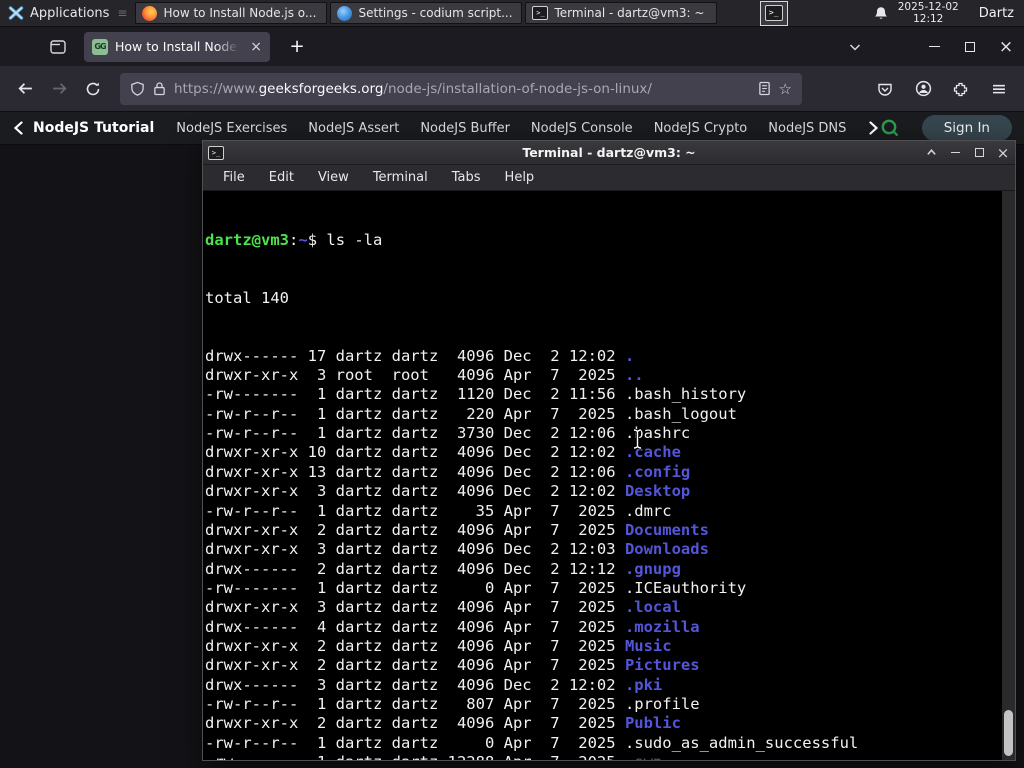 This screenshot has height=768, width=1024. I want to click on file-name: .ICEauthority, so click(685, 587).